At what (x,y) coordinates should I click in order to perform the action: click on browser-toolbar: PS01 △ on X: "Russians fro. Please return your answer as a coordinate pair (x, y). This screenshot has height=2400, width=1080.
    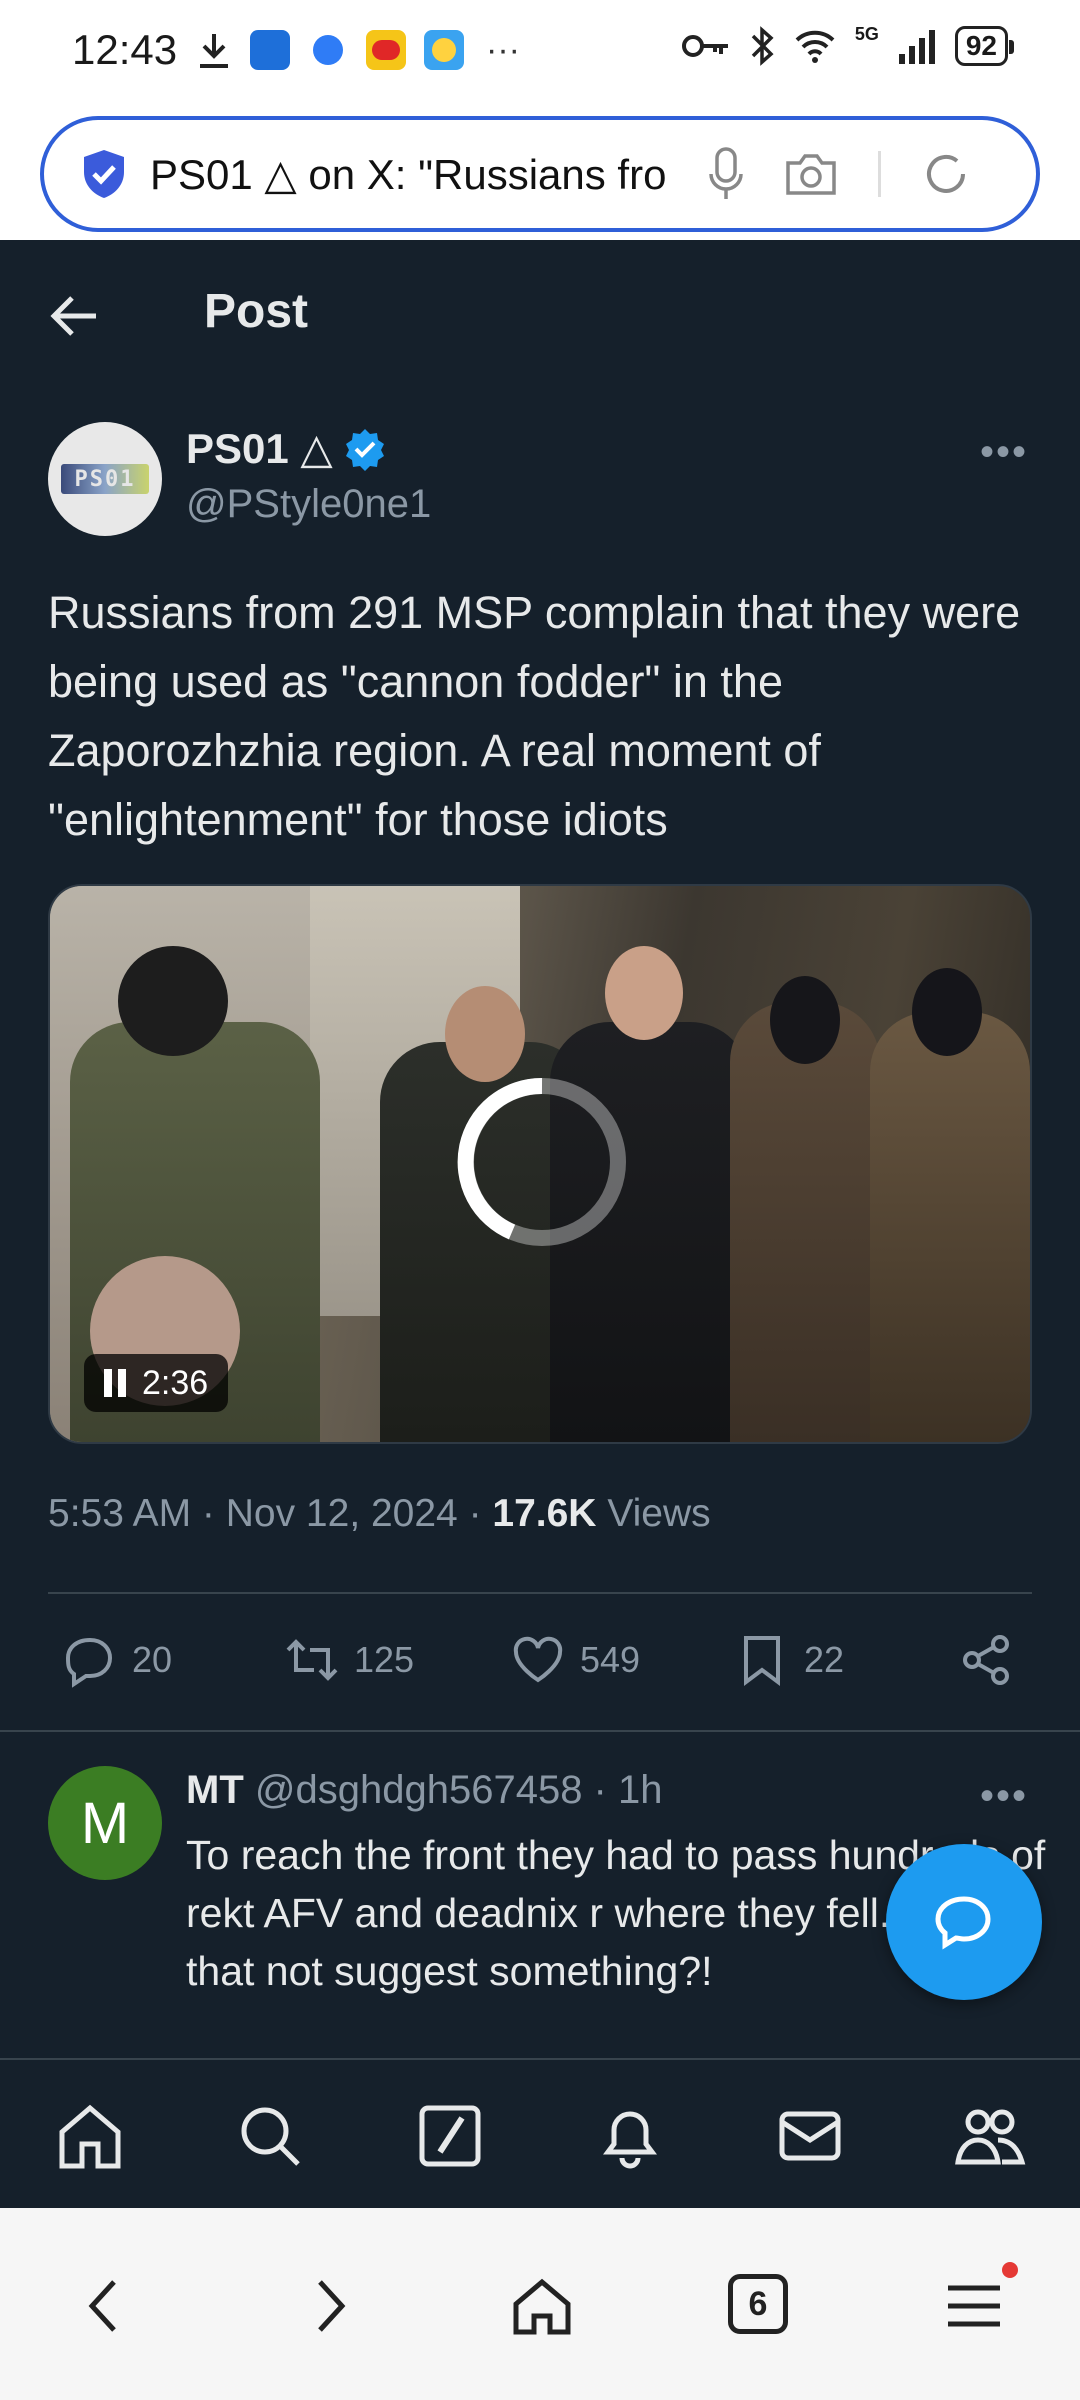
    Looking at the image, I should click on (540, 170).